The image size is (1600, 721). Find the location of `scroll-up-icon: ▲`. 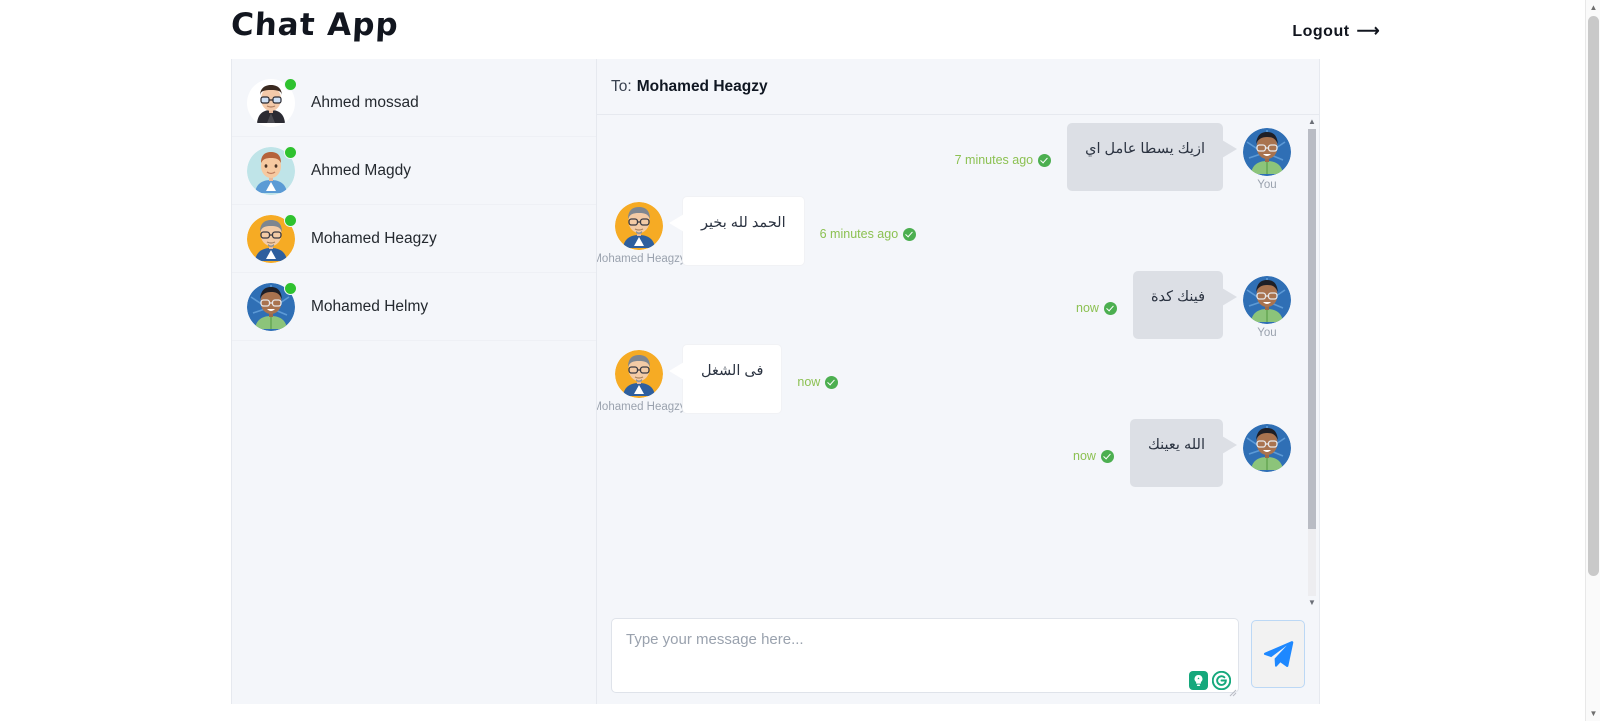

scroll-up-icon: ▲ is located at coordinates (1312, 122).